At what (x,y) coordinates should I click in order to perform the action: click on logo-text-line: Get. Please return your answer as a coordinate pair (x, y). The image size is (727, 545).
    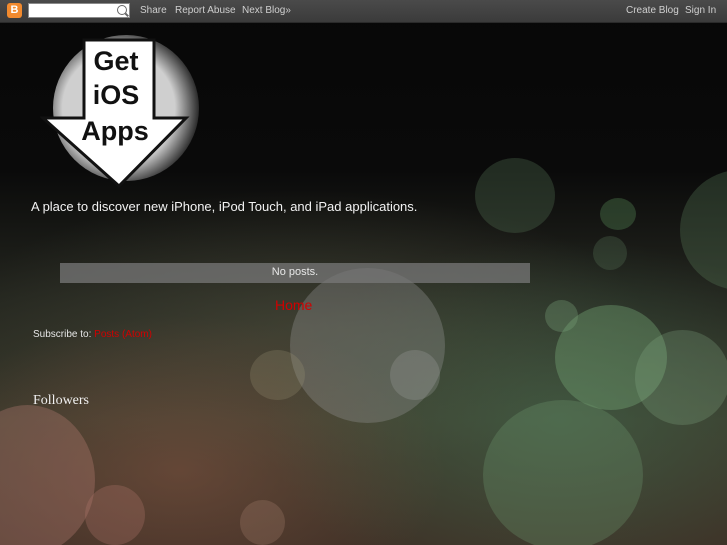
    Looking at the image, I should click on (115, 61).